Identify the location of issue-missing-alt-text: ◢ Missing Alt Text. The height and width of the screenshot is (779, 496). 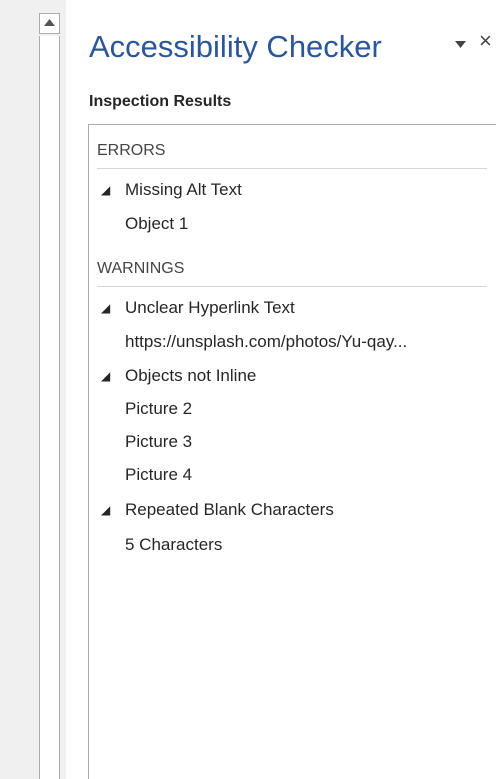
(171, 190).